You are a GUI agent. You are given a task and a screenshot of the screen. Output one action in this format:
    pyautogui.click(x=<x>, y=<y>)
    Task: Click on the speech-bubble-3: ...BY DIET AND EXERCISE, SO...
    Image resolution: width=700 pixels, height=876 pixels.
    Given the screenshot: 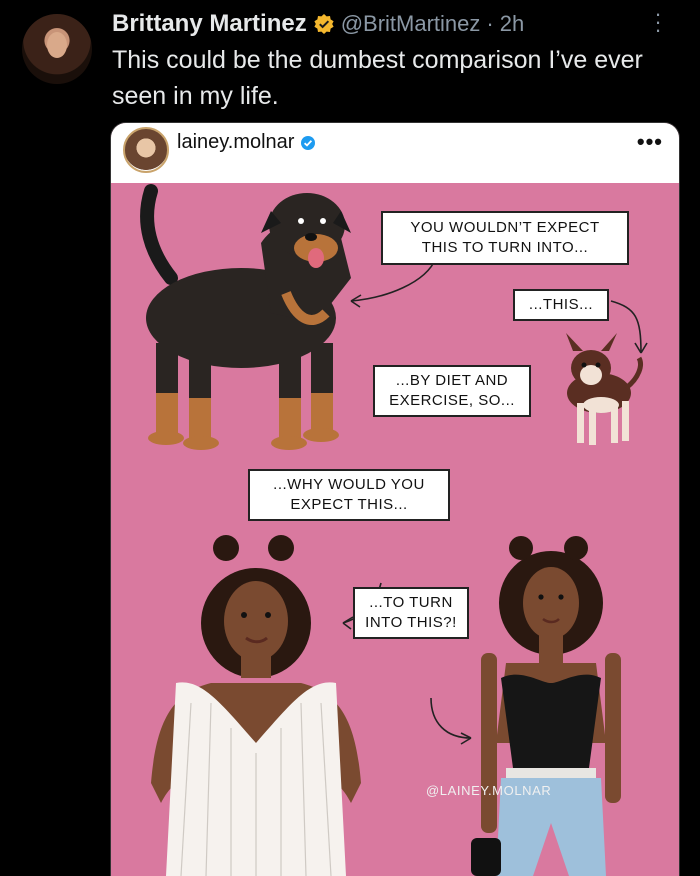 What is the action you would take?
    pyautogui.click(x=452, y=391)
    